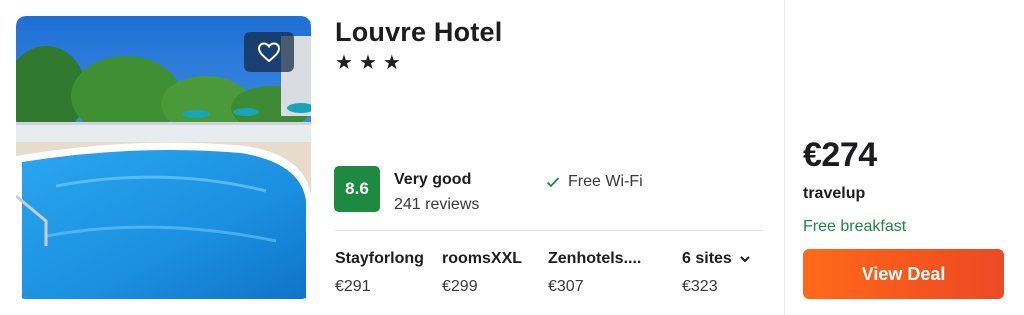 Image resolution: width=1024 pixels, height=315 pixels. I want to click on site-price: €307, so click(566, 286).